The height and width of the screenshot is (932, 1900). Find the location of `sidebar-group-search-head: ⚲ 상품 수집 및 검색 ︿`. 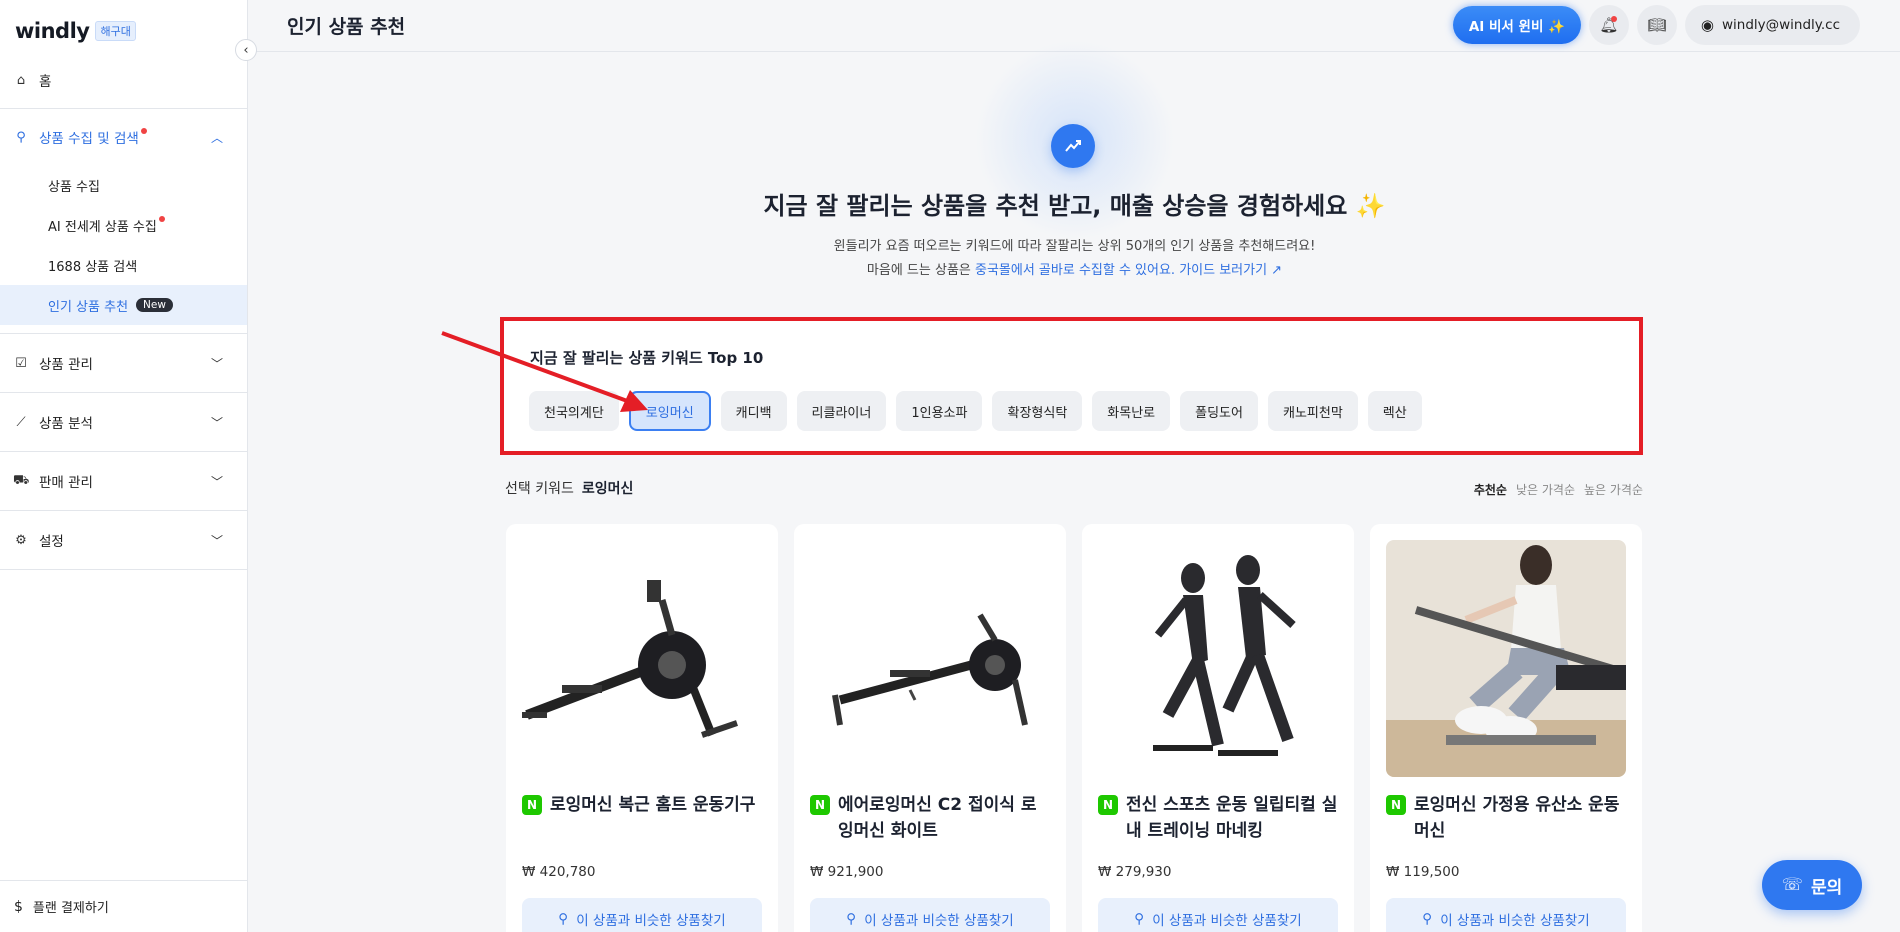

sidebar-group-search-head: ⚲ 상품 수집 및 검색 ︿ is located at coordinates (123, 137).